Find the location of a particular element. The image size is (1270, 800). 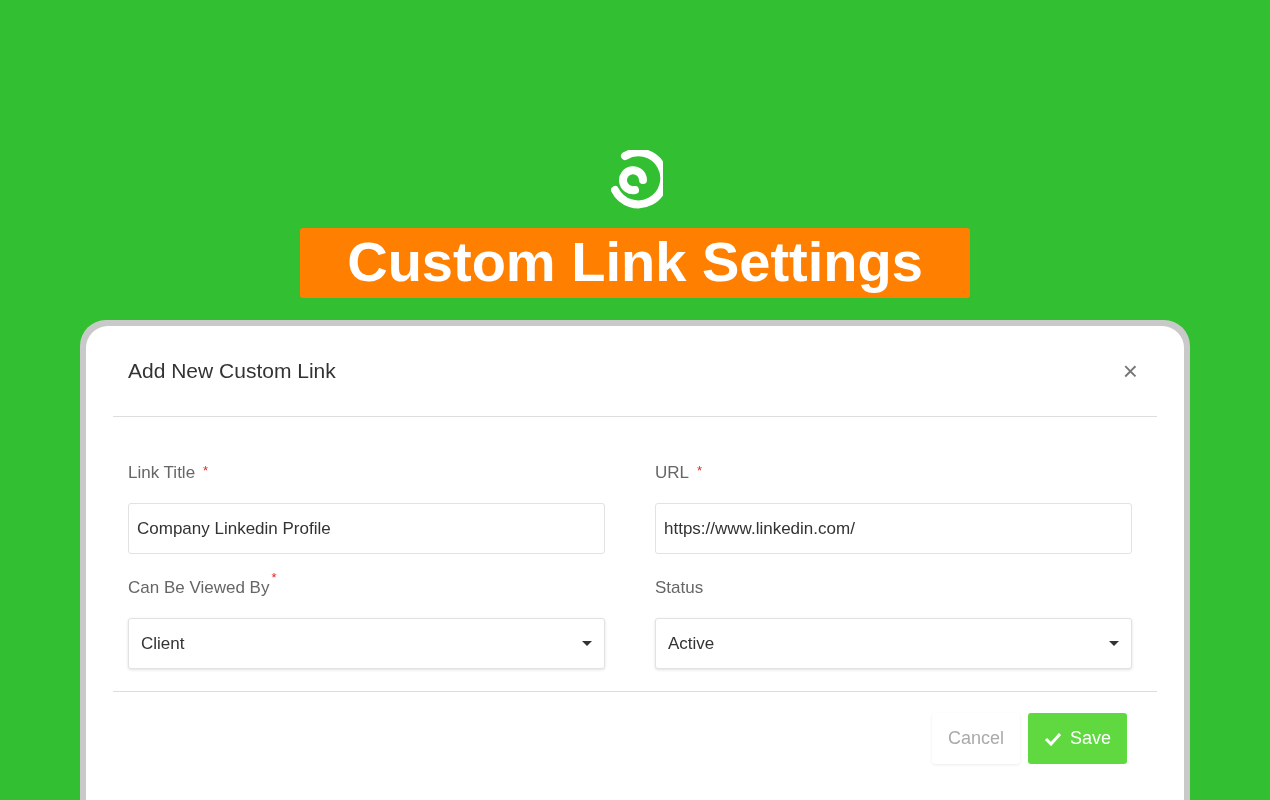

dropdown: Client is located at coordinates (366, 643).